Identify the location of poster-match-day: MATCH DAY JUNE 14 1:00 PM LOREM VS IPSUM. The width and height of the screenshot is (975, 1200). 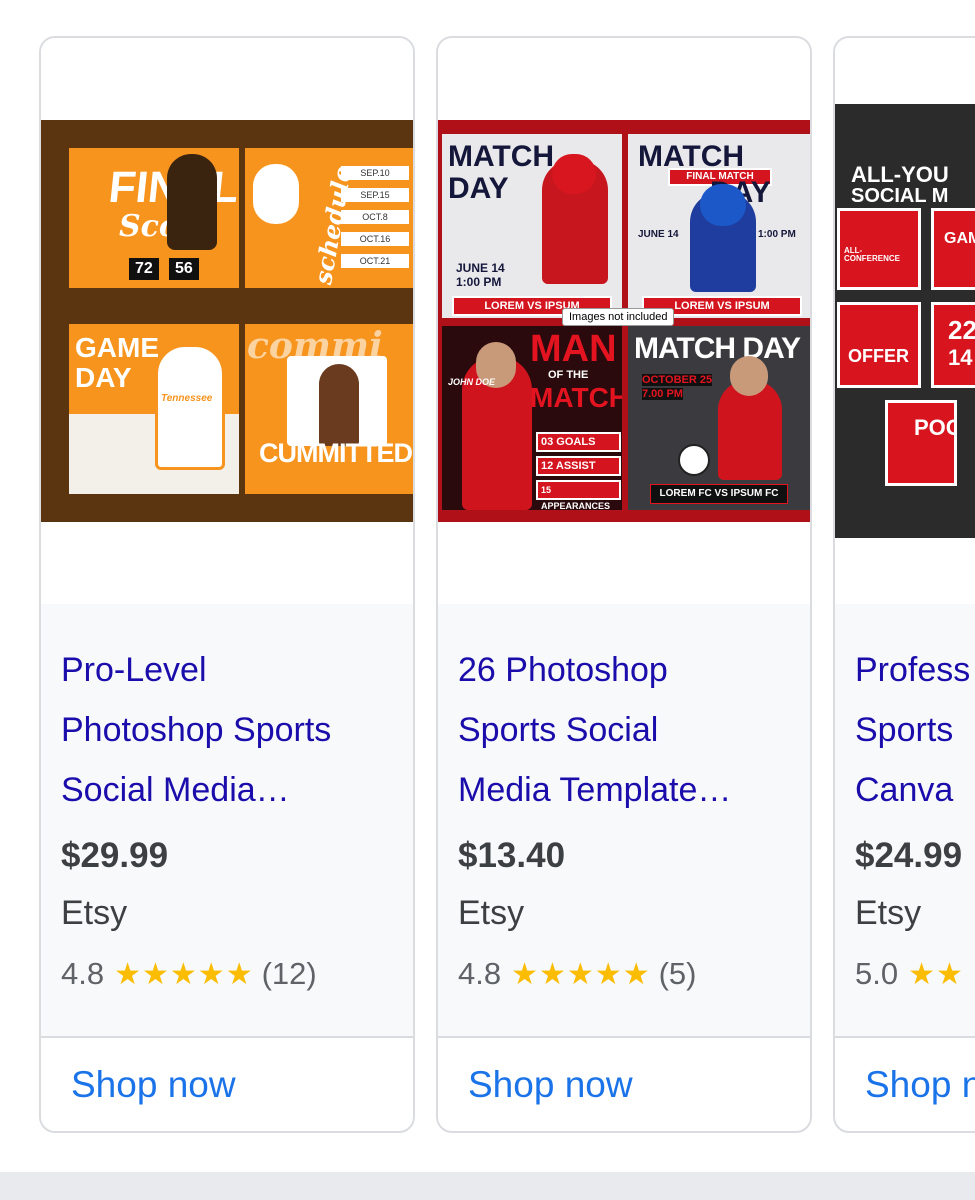
(532, 226).